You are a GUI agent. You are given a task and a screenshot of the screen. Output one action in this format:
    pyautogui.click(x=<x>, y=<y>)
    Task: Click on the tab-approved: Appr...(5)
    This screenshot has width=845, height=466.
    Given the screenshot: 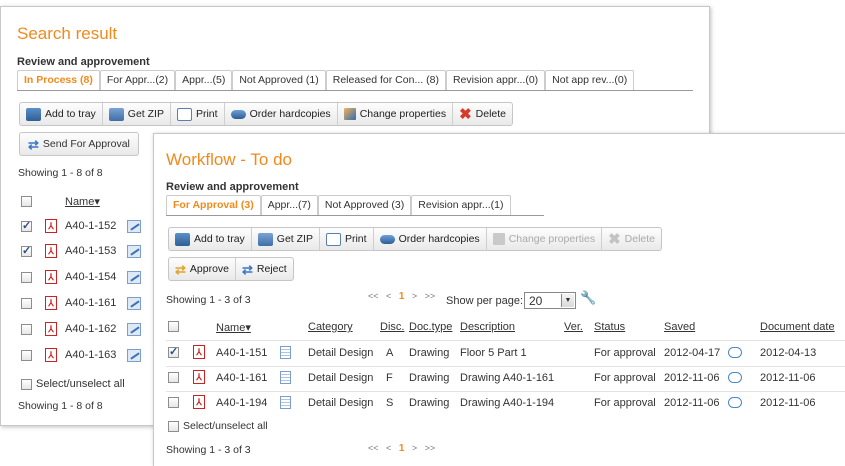 What is the action you would take?
    pyautogui.click(x=204, y=80)
    